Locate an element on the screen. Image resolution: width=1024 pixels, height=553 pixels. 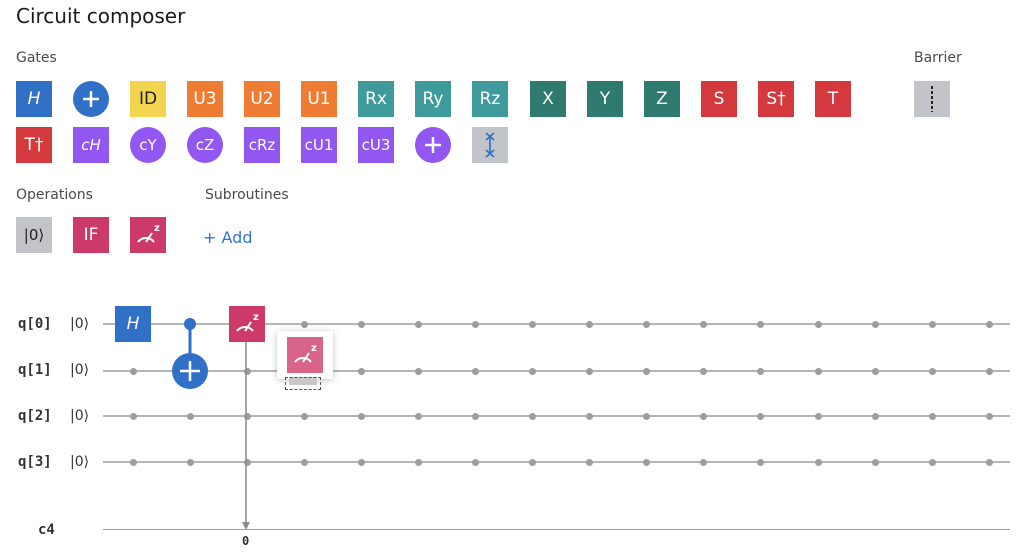
swap-icon is located at coordinates (490, 145).